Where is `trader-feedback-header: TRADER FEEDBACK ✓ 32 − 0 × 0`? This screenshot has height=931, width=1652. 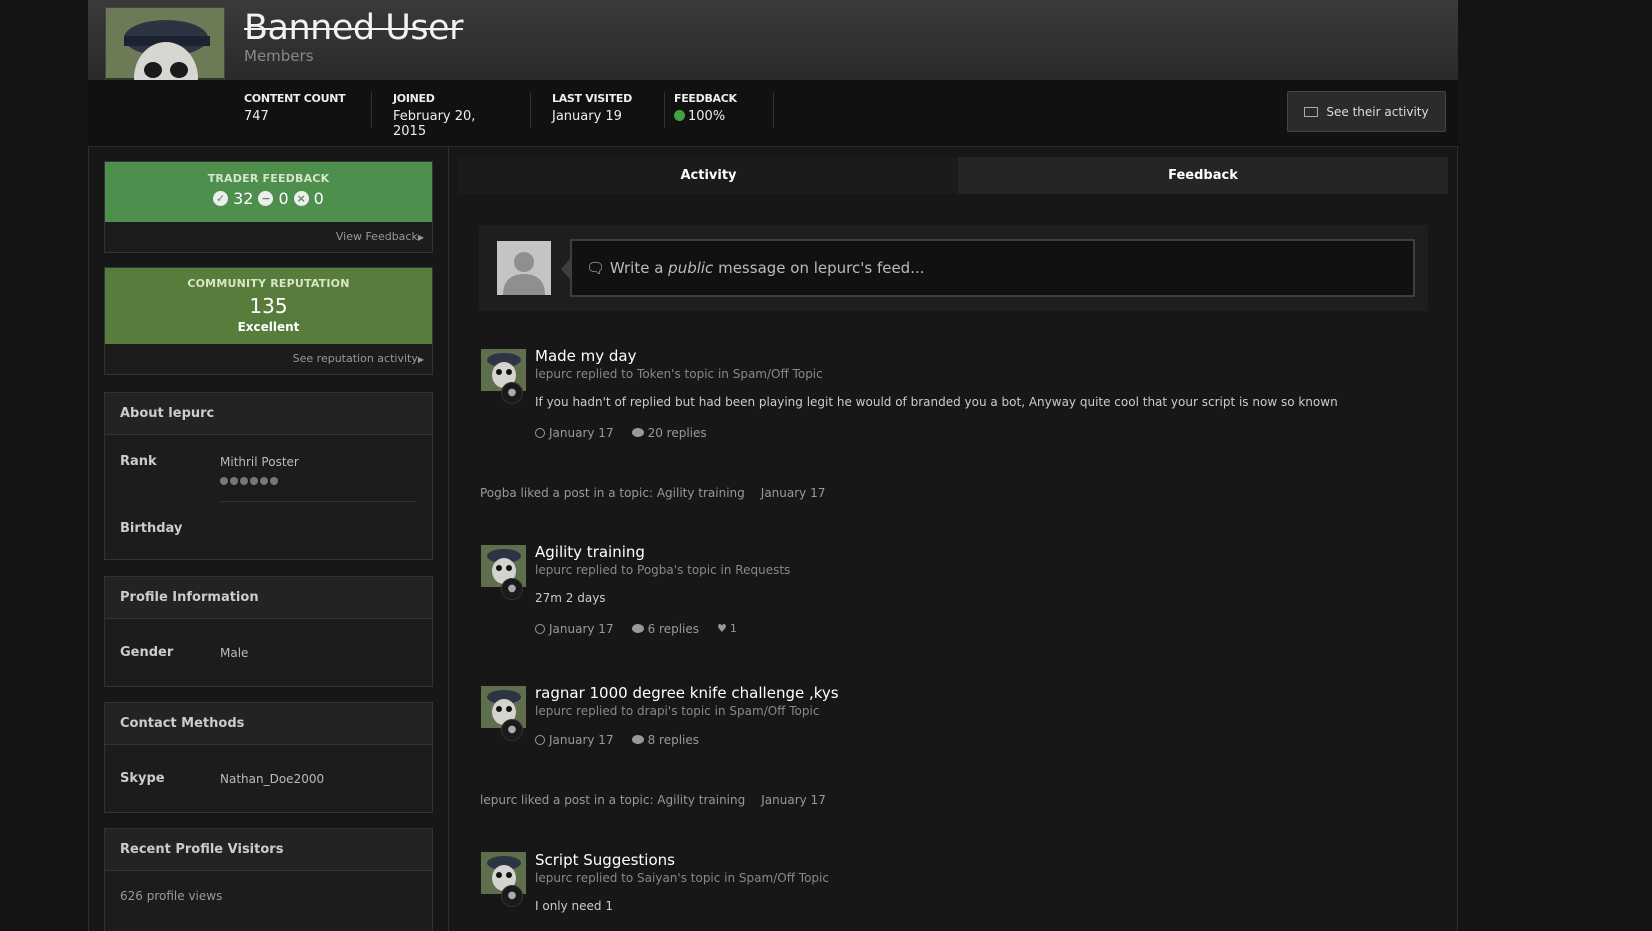
trader-feedback-header: TRADER FEEDBACK ✓ 32 − 0 × 0 is located at coordinates (268, 192).